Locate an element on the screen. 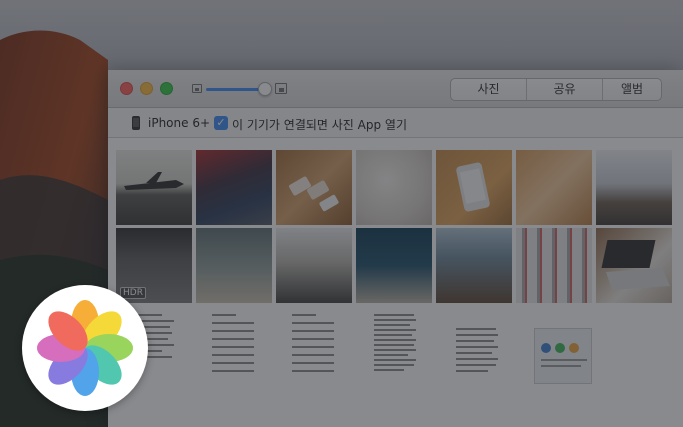 The image size is (683, 427). photos-app-icon is located at coordinates (85, 348).